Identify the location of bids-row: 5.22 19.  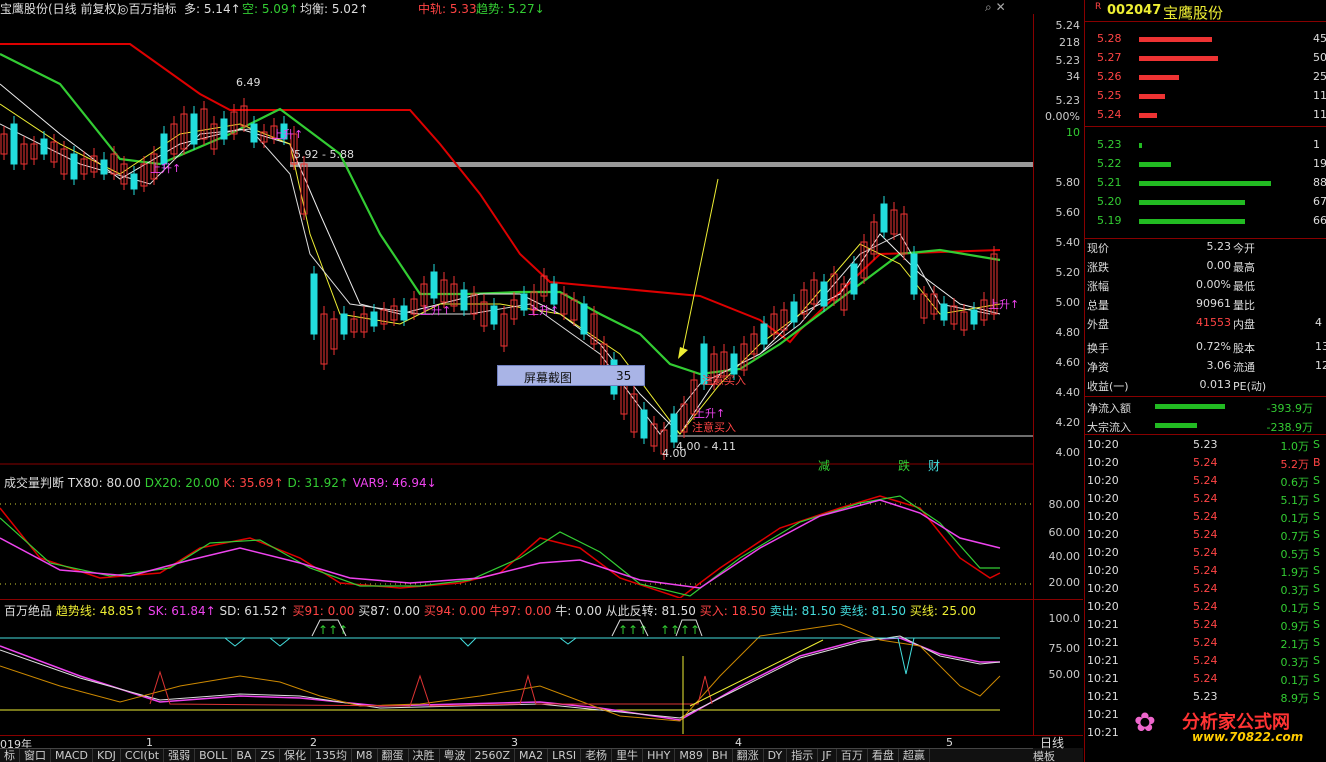
(1211, 163).